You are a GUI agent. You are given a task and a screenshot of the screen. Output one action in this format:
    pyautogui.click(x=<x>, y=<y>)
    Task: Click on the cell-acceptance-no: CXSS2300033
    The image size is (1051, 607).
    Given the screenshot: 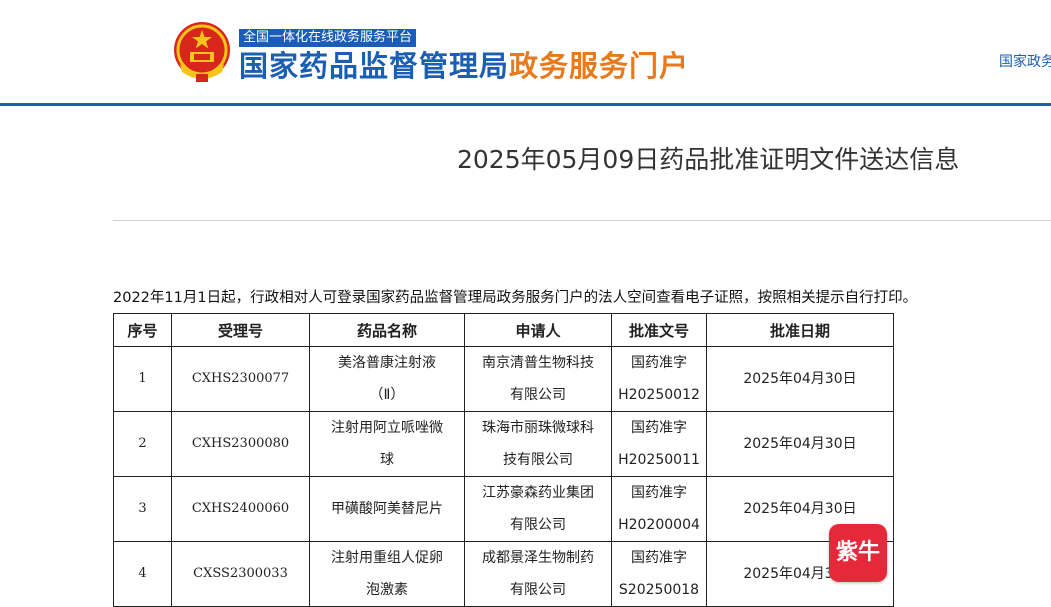 What is the action you would take?
    pyautogui.click(x=240, y=574)
    